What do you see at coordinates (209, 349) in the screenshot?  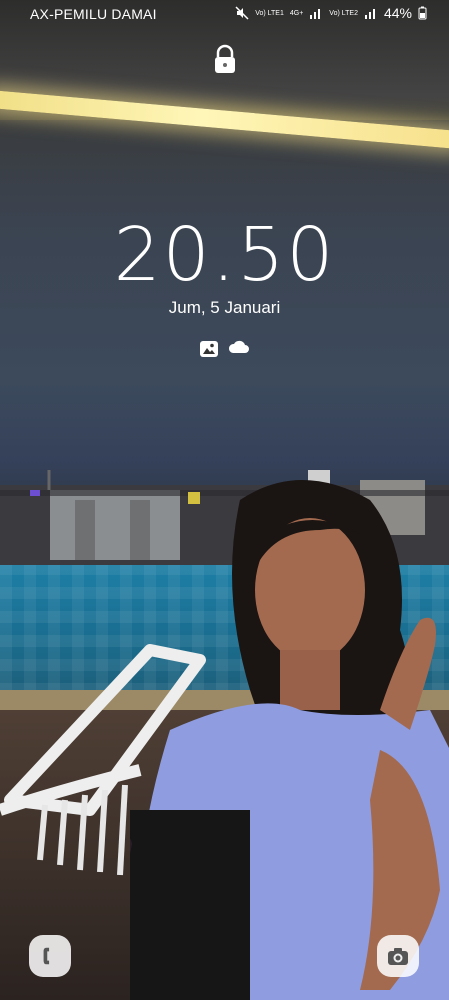 I see `gallery-icon` at bounding box center [209, 349].